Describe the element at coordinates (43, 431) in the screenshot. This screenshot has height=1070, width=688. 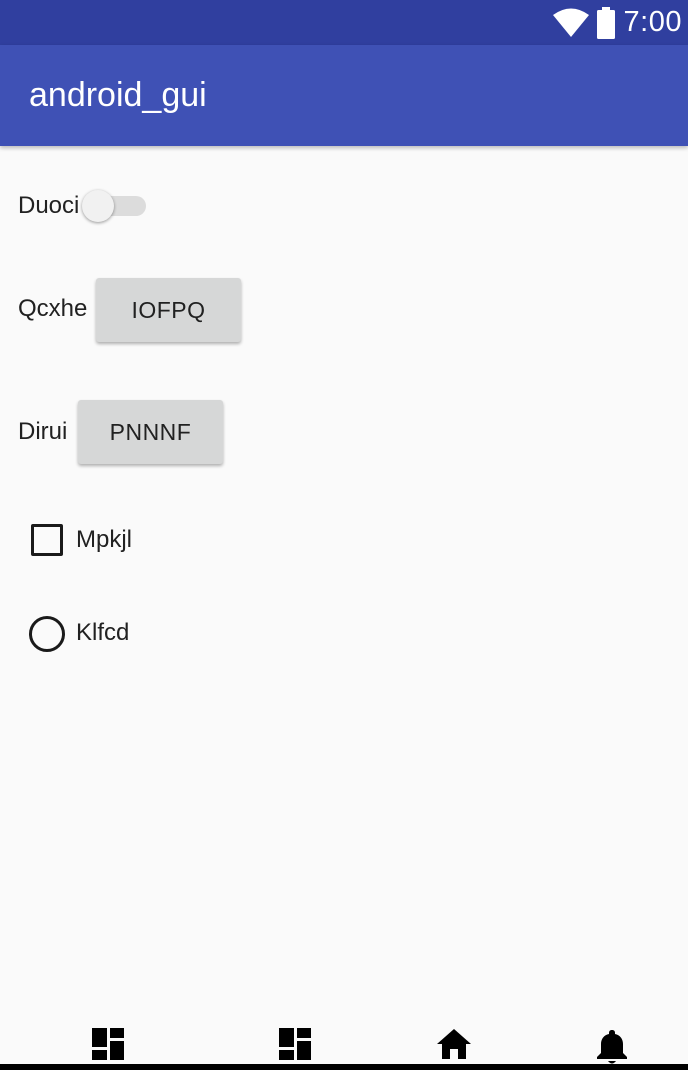
I see `button-row-2-label: Dirui` at that location.